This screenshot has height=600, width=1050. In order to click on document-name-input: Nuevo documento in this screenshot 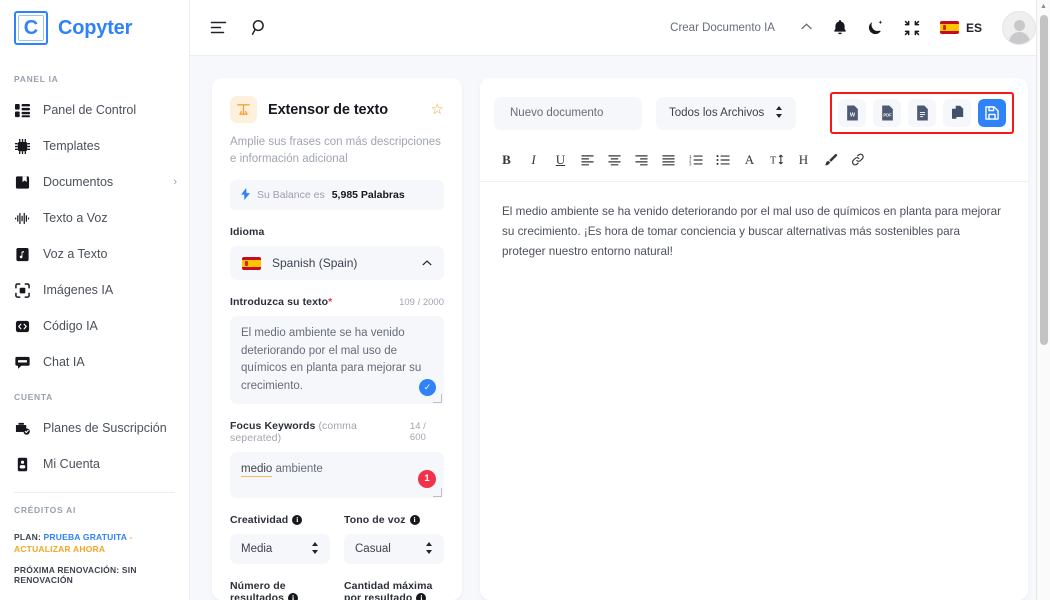, I will do `click(568, 113)`.